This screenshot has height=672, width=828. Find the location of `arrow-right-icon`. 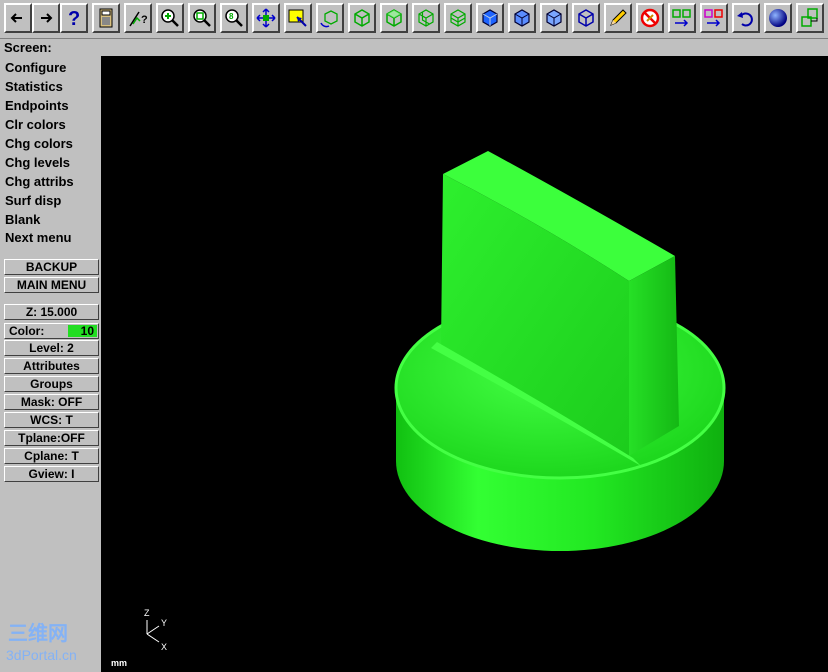

arrow-right-icon is located at coordinates (46, 18).